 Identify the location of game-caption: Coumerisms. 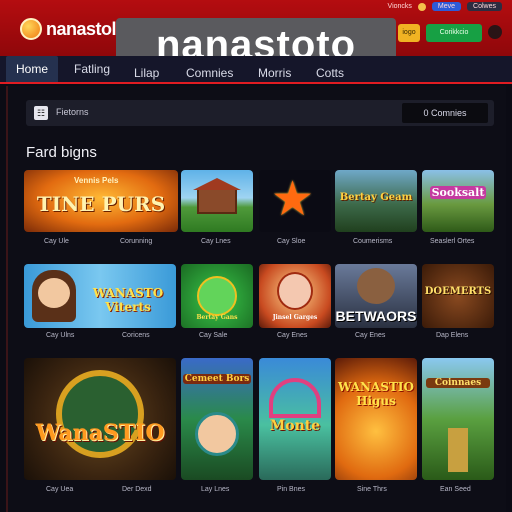
(373, 241).